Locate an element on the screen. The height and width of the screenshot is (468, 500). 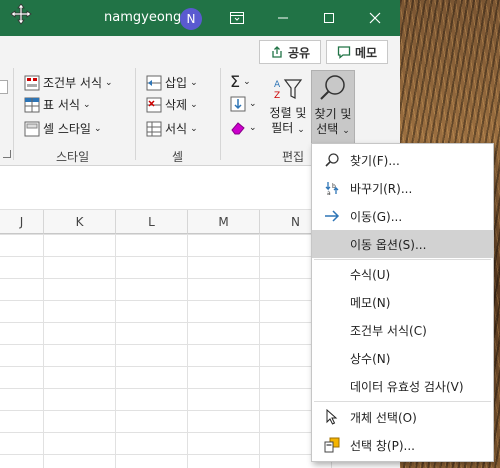
column-header-l: L is located at coordinates (152, 222).